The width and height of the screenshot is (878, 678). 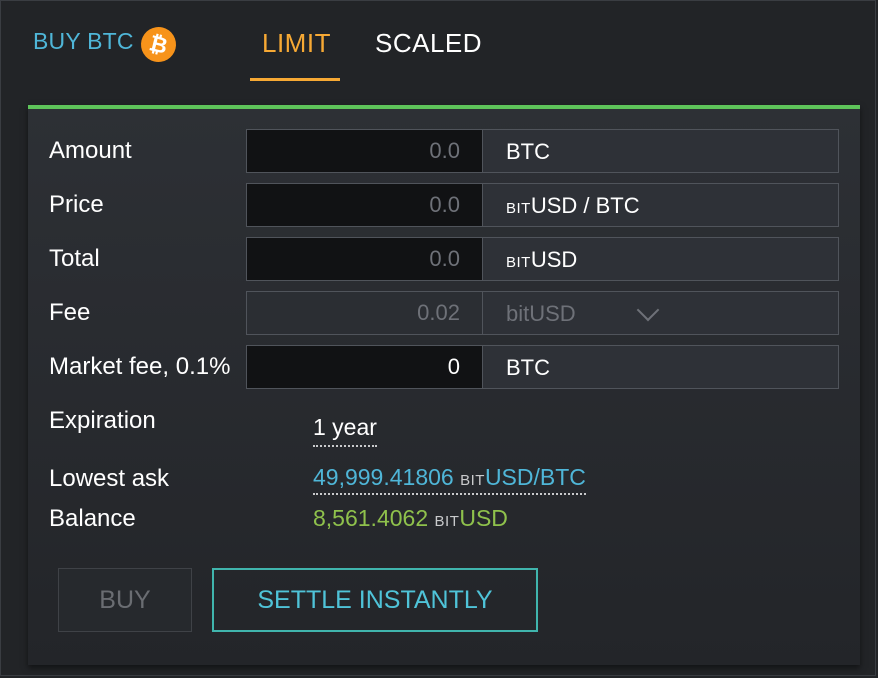 I want to click on market-fee-label: Market fee, 0.1%, so click(x=140, y=366).